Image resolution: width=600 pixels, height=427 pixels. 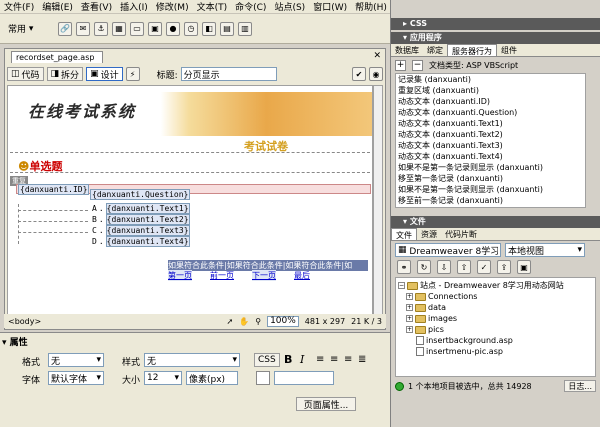 I want to click on list-item: 动态文本 (danxuanti.Text3), so click(x=490, y=145).